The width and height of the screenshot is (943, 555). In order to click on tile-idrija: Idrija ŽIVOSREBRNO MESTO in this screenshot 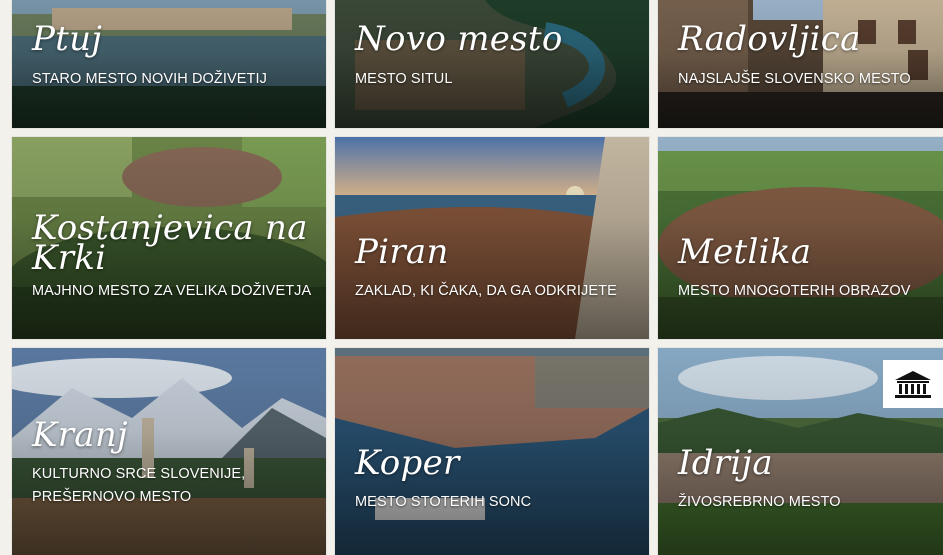, I will do `click(800, 451)`.